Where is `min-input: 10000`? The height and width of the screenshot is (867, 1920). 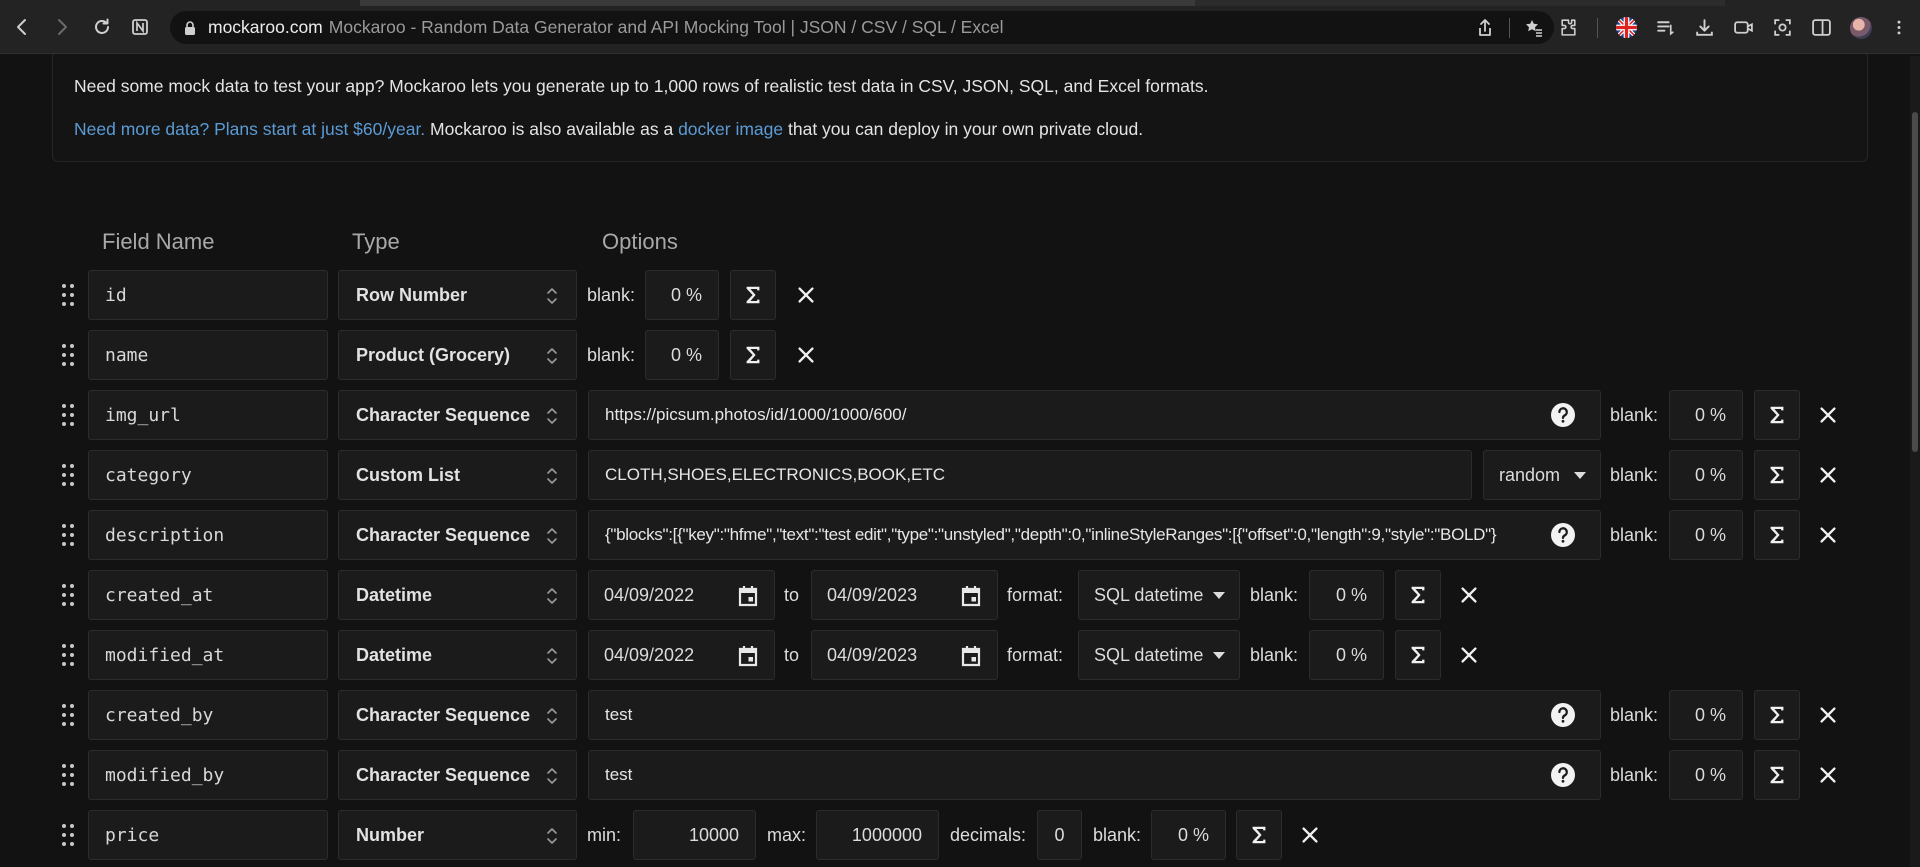 min-input: 10000 is located at coordinates (694, 835).